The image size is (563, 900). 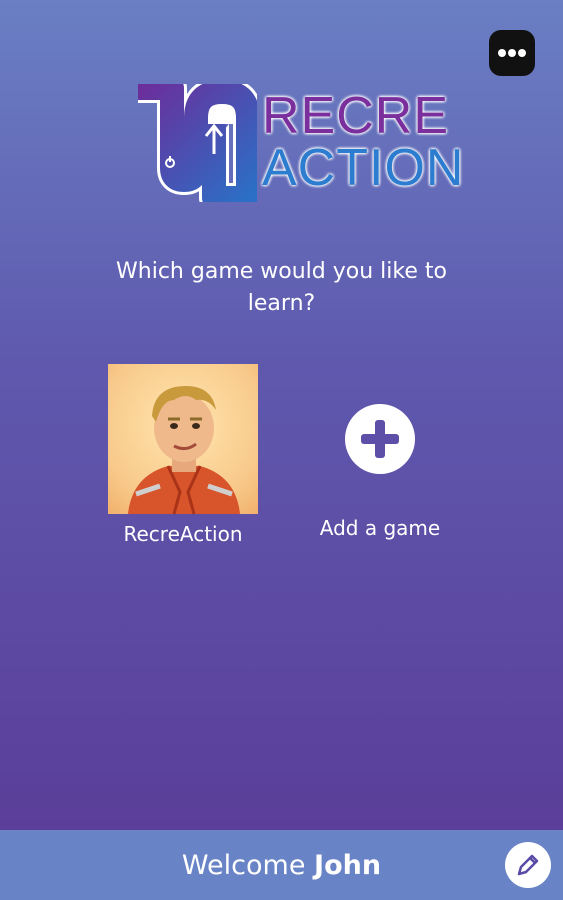 I want to click on game-card-recreaction: RecreAction, so click(x=183, y=455).